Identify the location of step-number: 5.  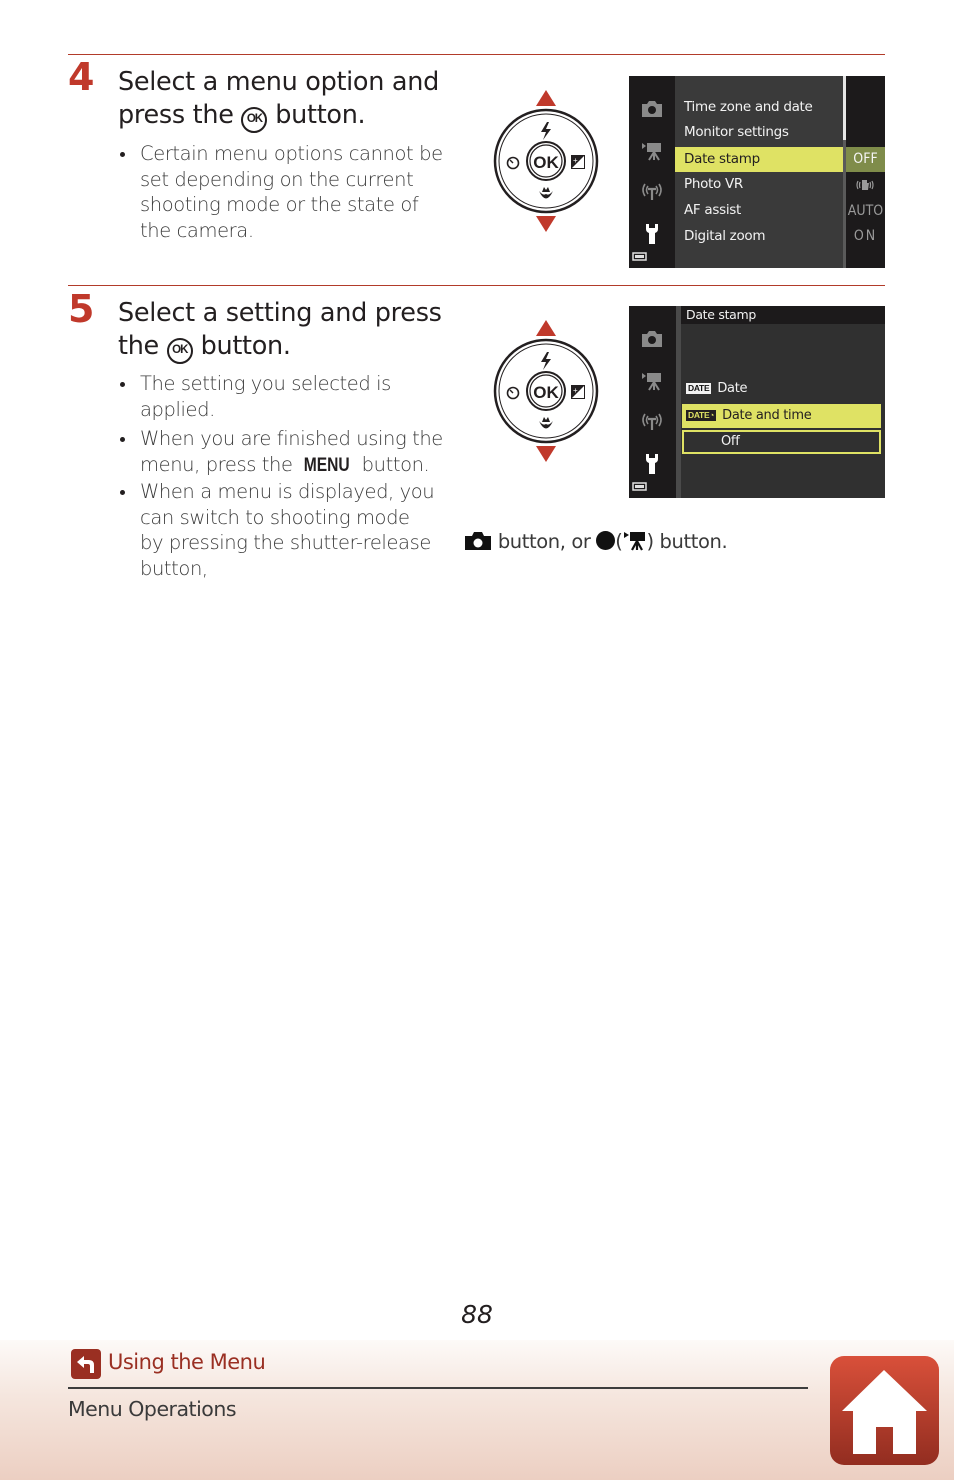
(81, 309).